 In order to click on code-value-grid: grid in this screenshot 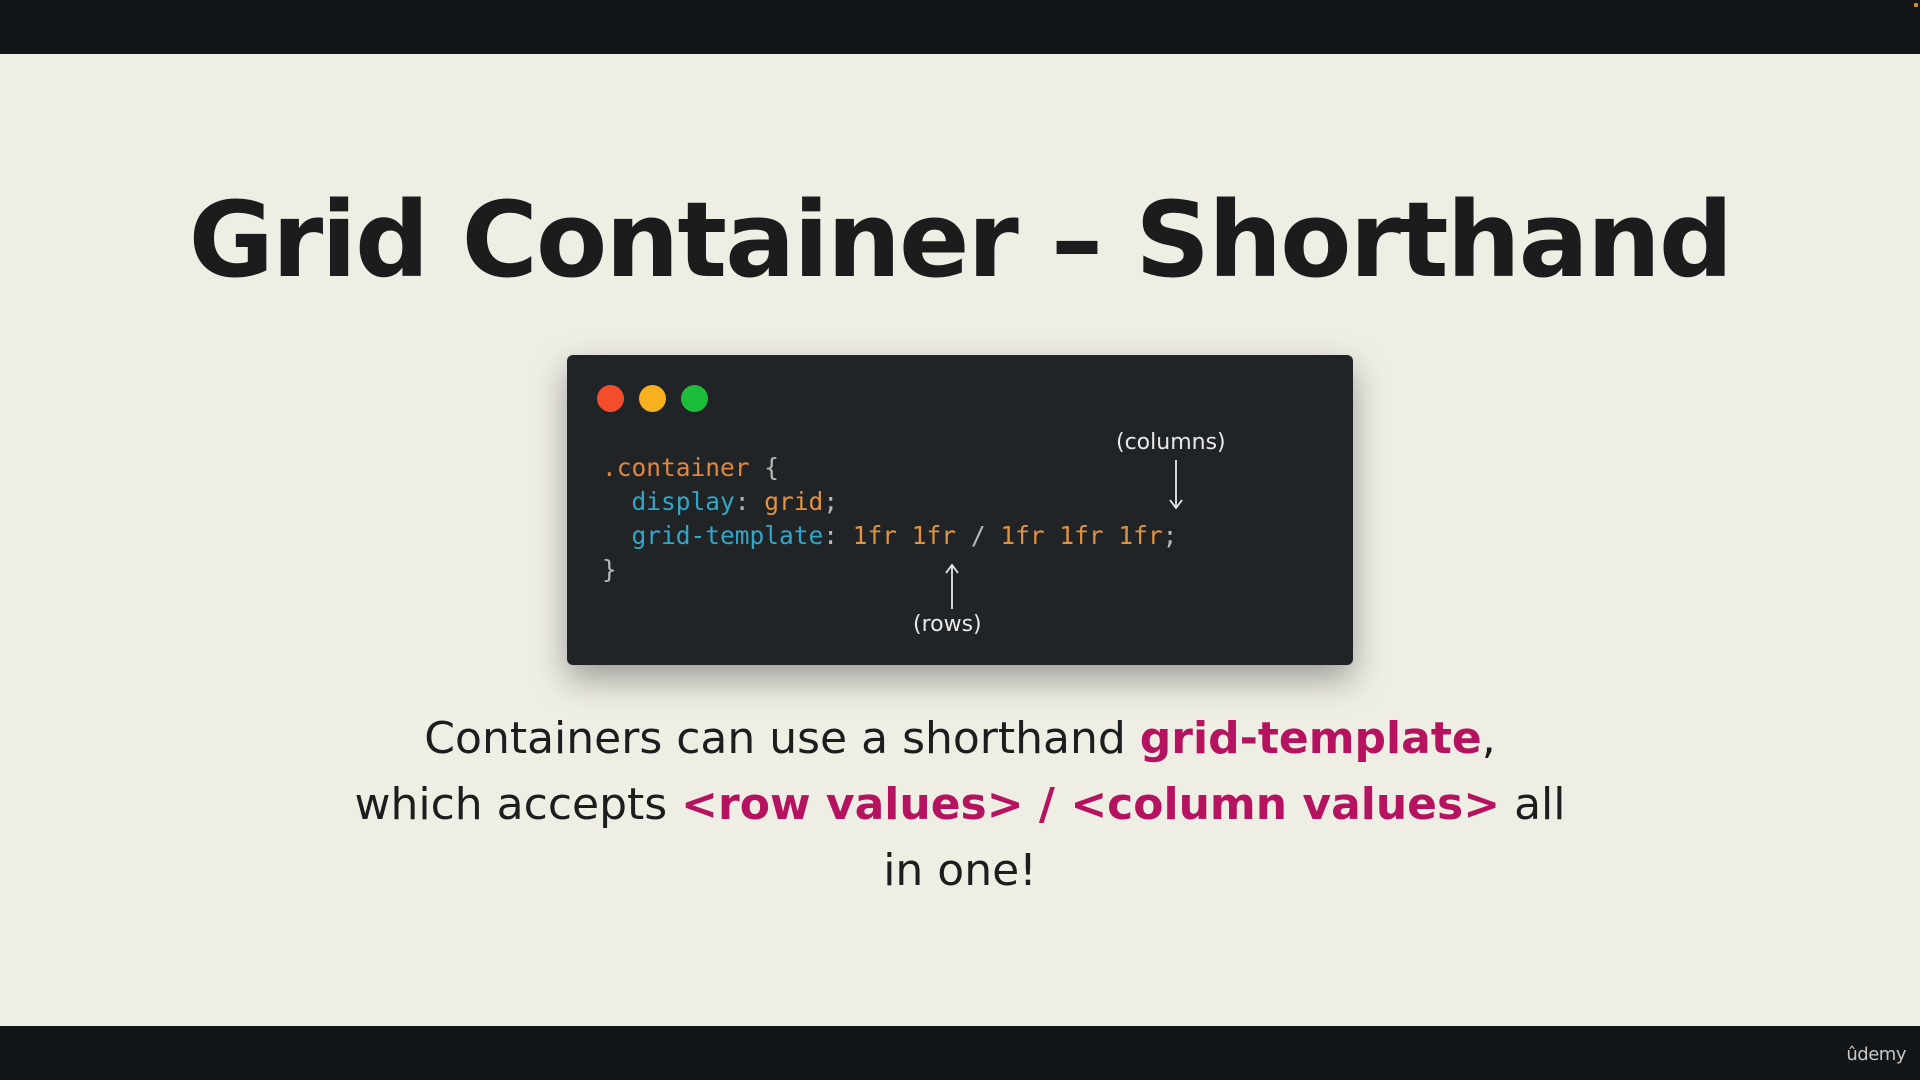, I will do `click(794, 501)`.